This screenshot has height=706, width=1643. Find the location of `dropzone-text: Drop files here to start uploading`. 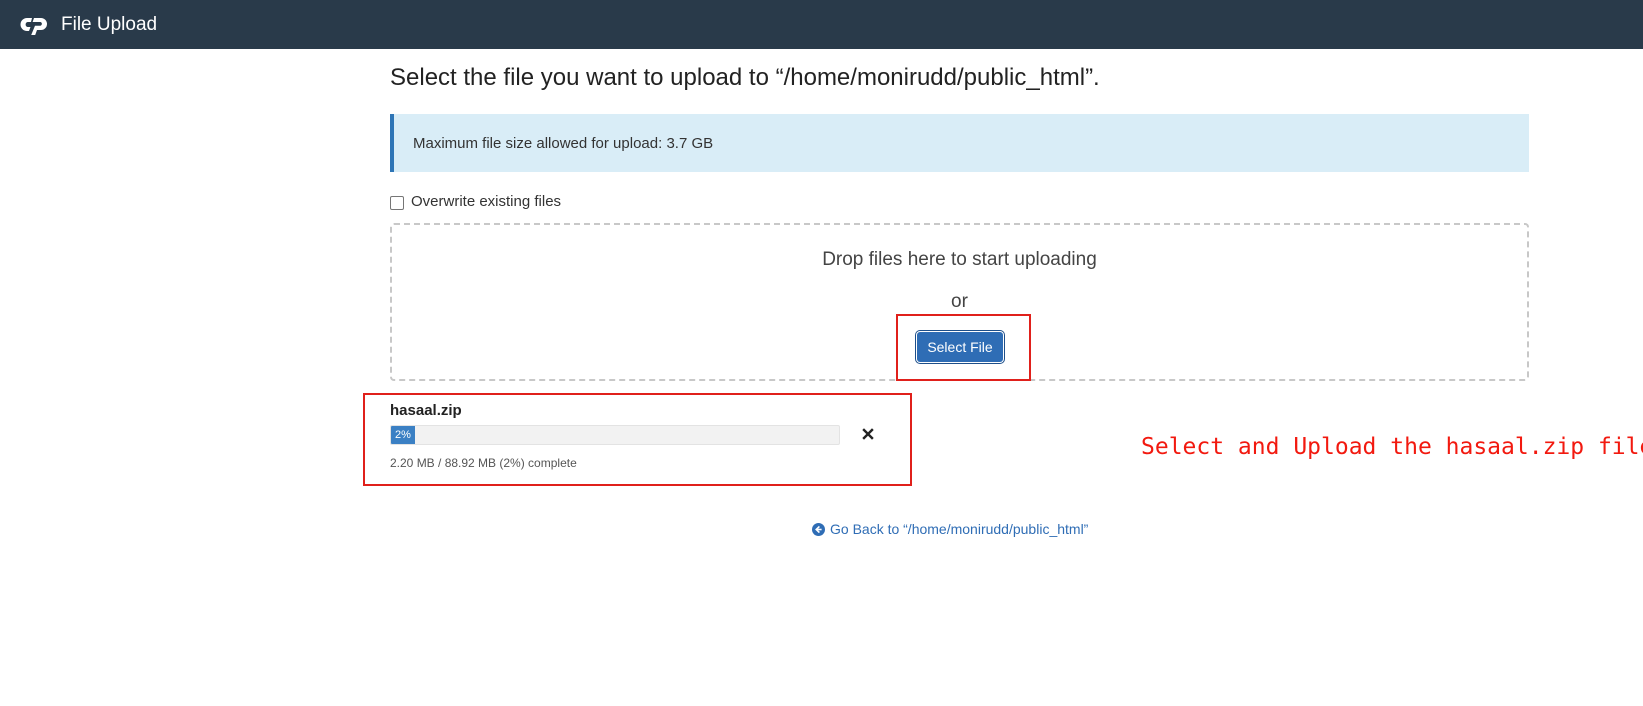

dropzone-text: Drop files here to start uploading is located at coordinates (959, 259).